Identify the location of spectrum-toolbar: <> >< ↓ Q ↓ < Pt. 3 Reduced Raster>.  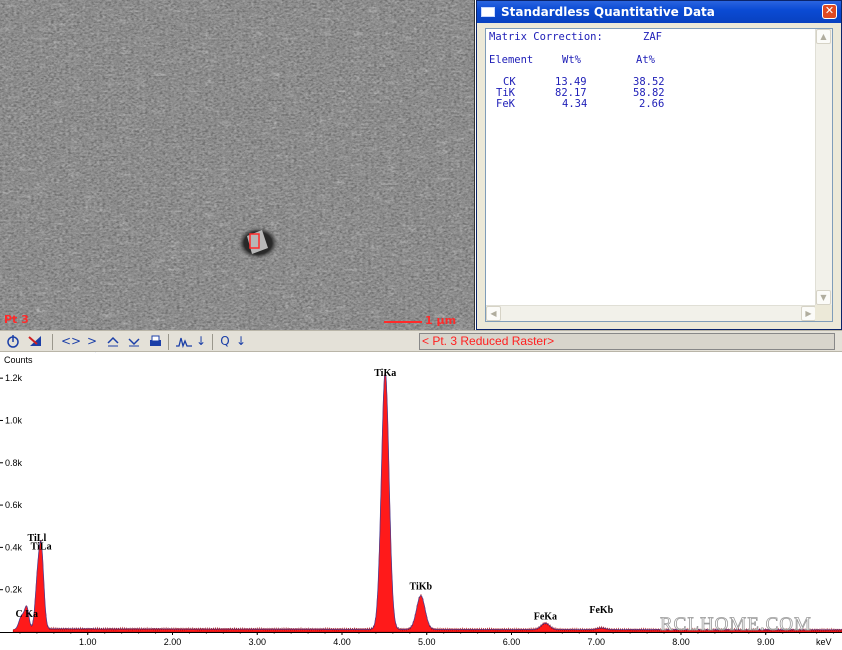
(421, 346).